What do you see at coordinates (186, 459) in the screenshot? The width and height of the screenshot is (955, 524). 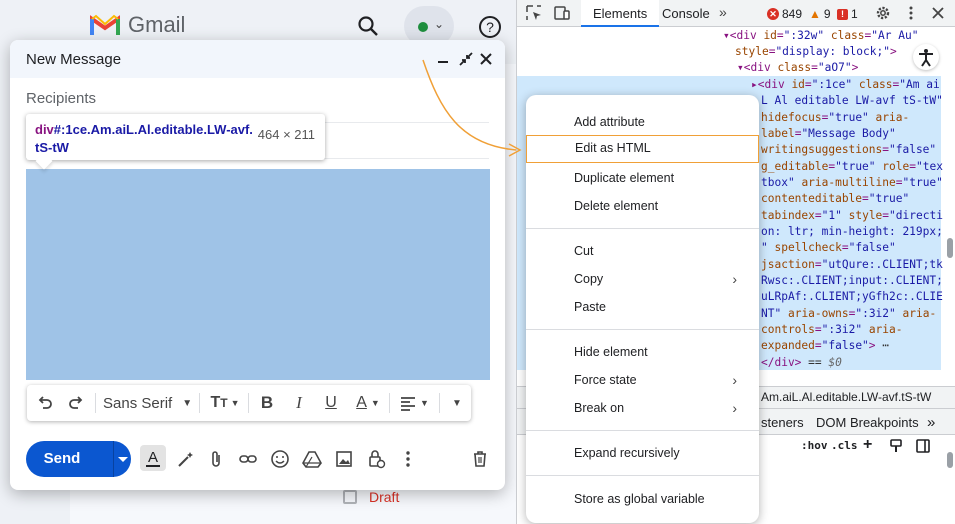 I see `help-me-write-icon` at bounding box center [186, 459].